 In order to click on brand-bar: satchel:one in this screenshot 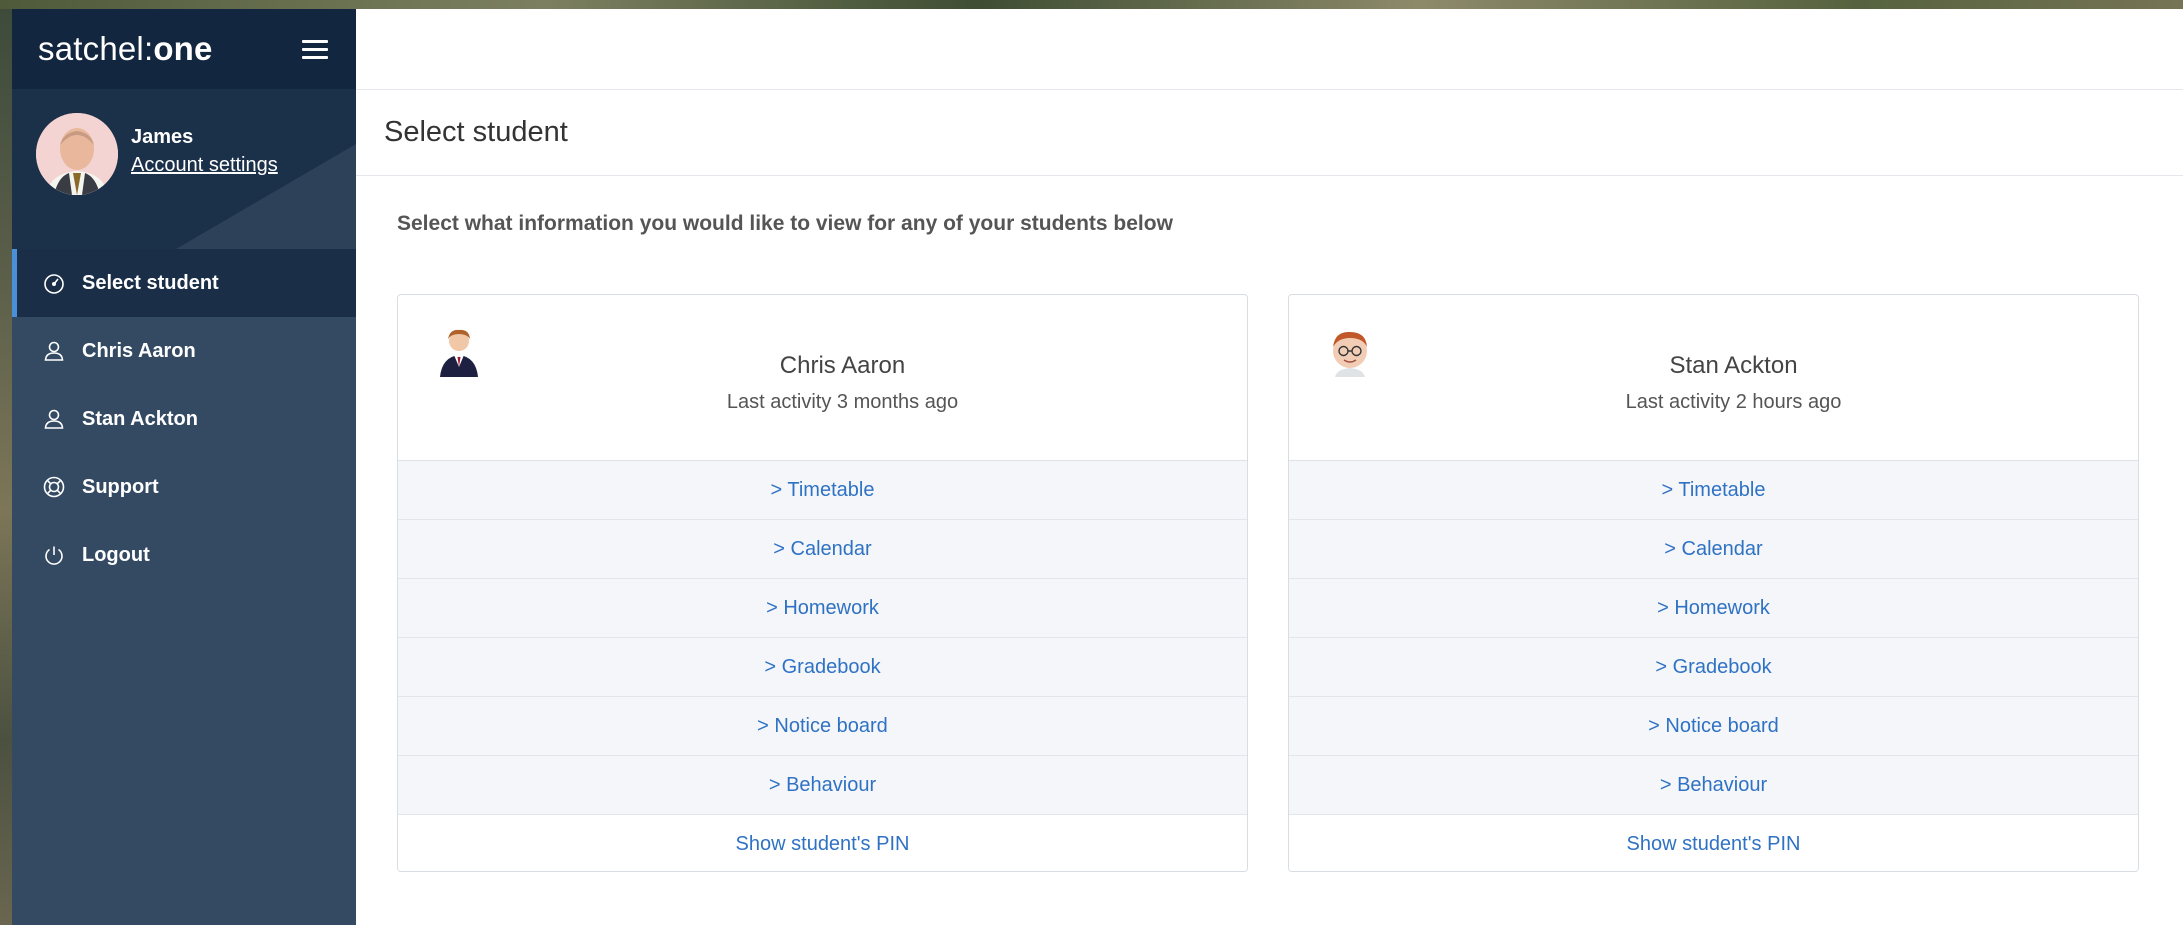, I will do `click(184, 49)`.